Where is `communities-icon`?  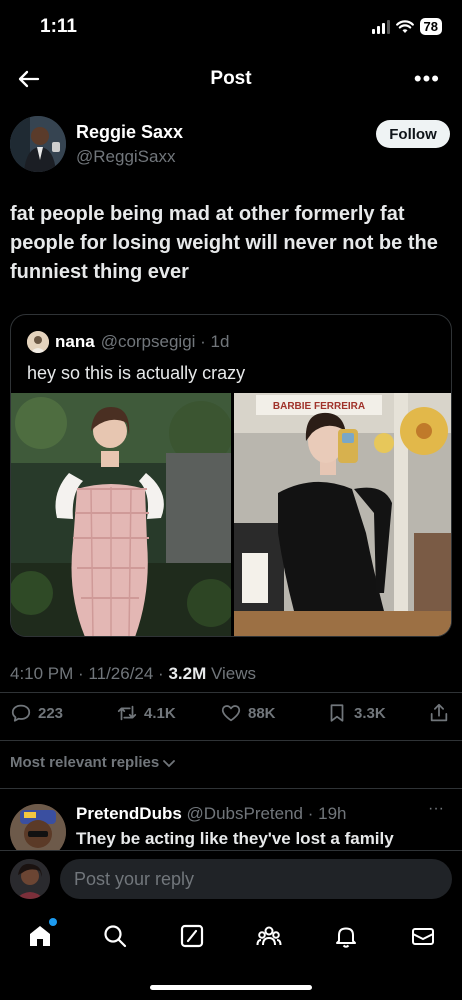
communities-icon is located at coordinates (269, 936).